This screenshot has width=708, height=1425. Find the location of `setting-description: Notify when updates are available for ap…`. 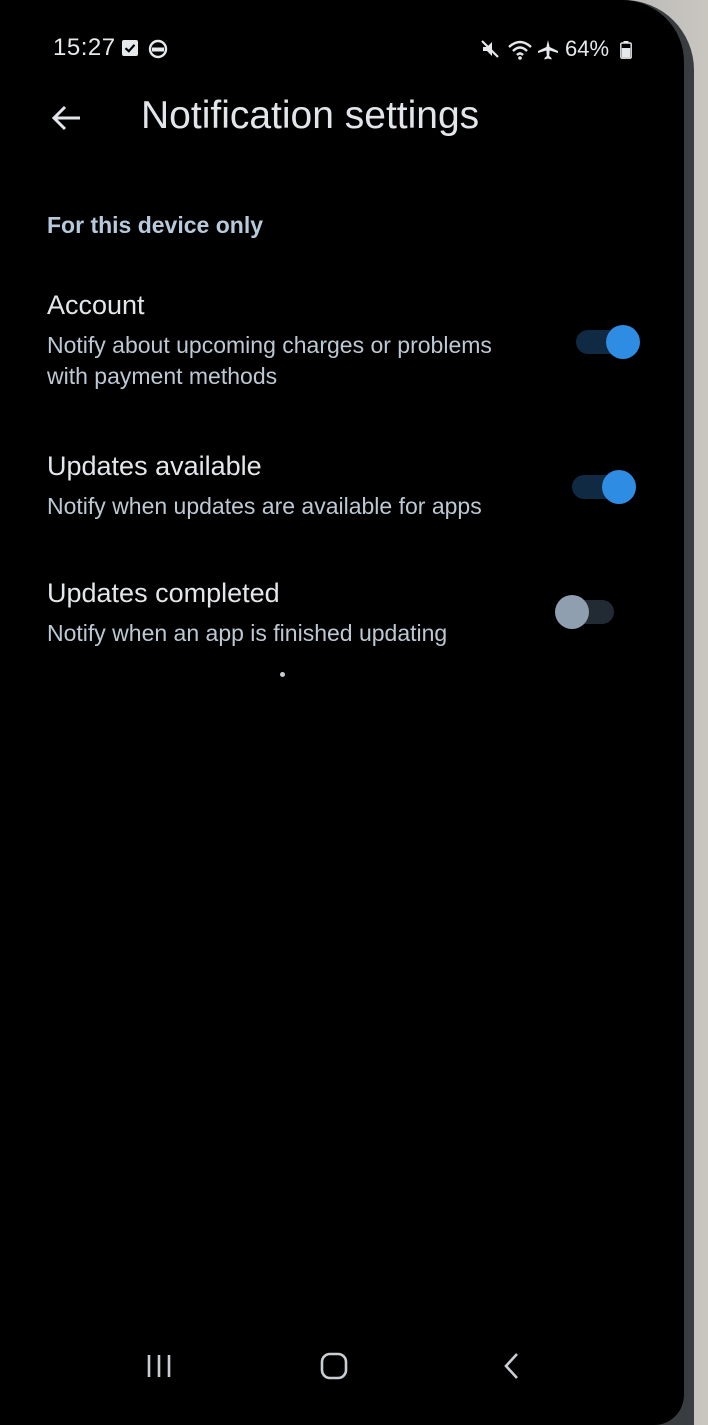

setting-description: Notify when updates are available for ap… is located at coordinates (264, 506).